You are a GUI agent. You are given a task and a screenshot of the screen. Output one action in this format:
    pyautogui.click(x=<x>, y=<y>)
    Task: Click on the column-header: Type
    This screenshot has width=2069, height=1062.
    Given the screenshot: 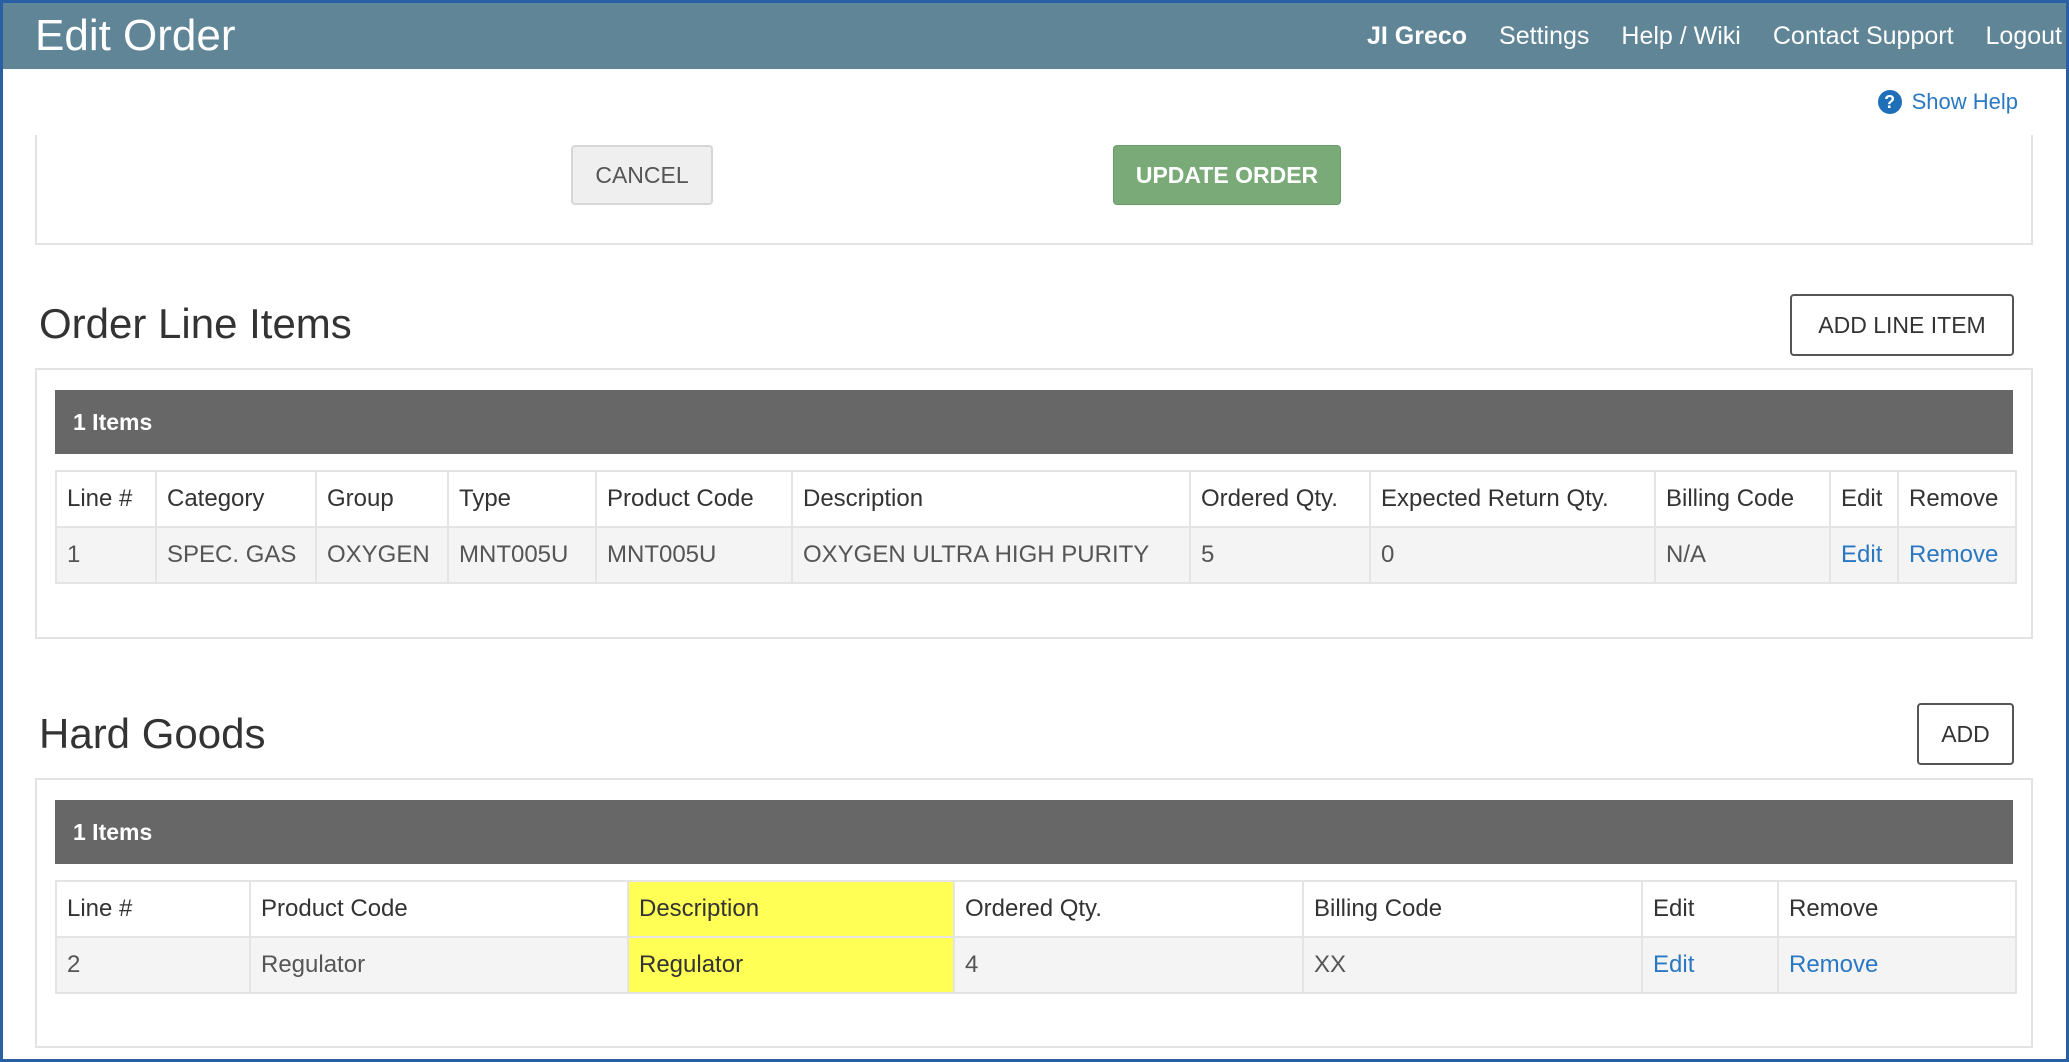 What is the action you would take?
    pyautogui.click(x=522, y=499)
    